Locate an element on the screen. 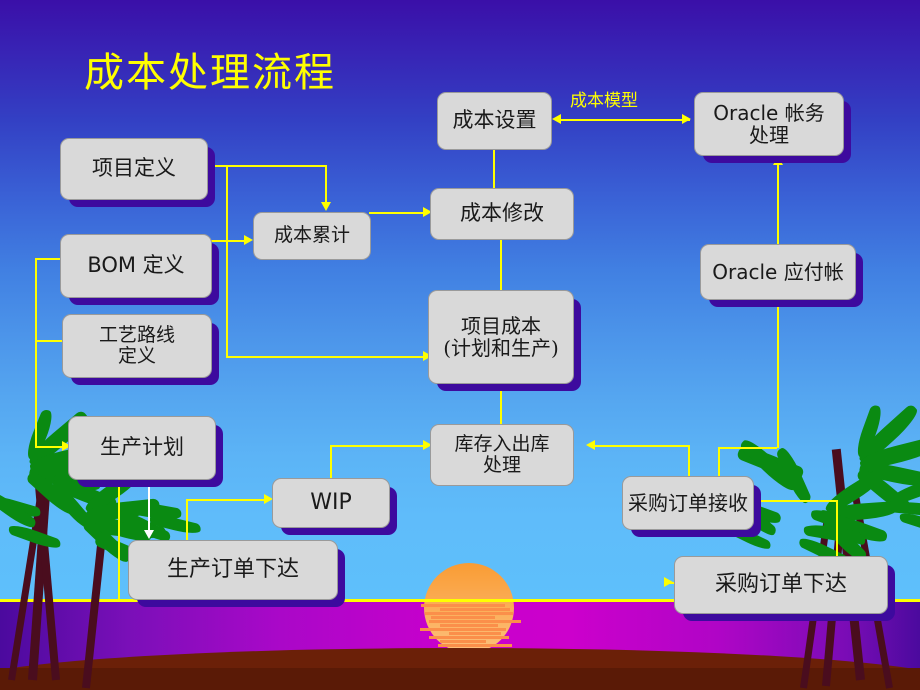 This screenshot has height=690, width=920. process-node-label: WIP is located at coordinates (331, 502).